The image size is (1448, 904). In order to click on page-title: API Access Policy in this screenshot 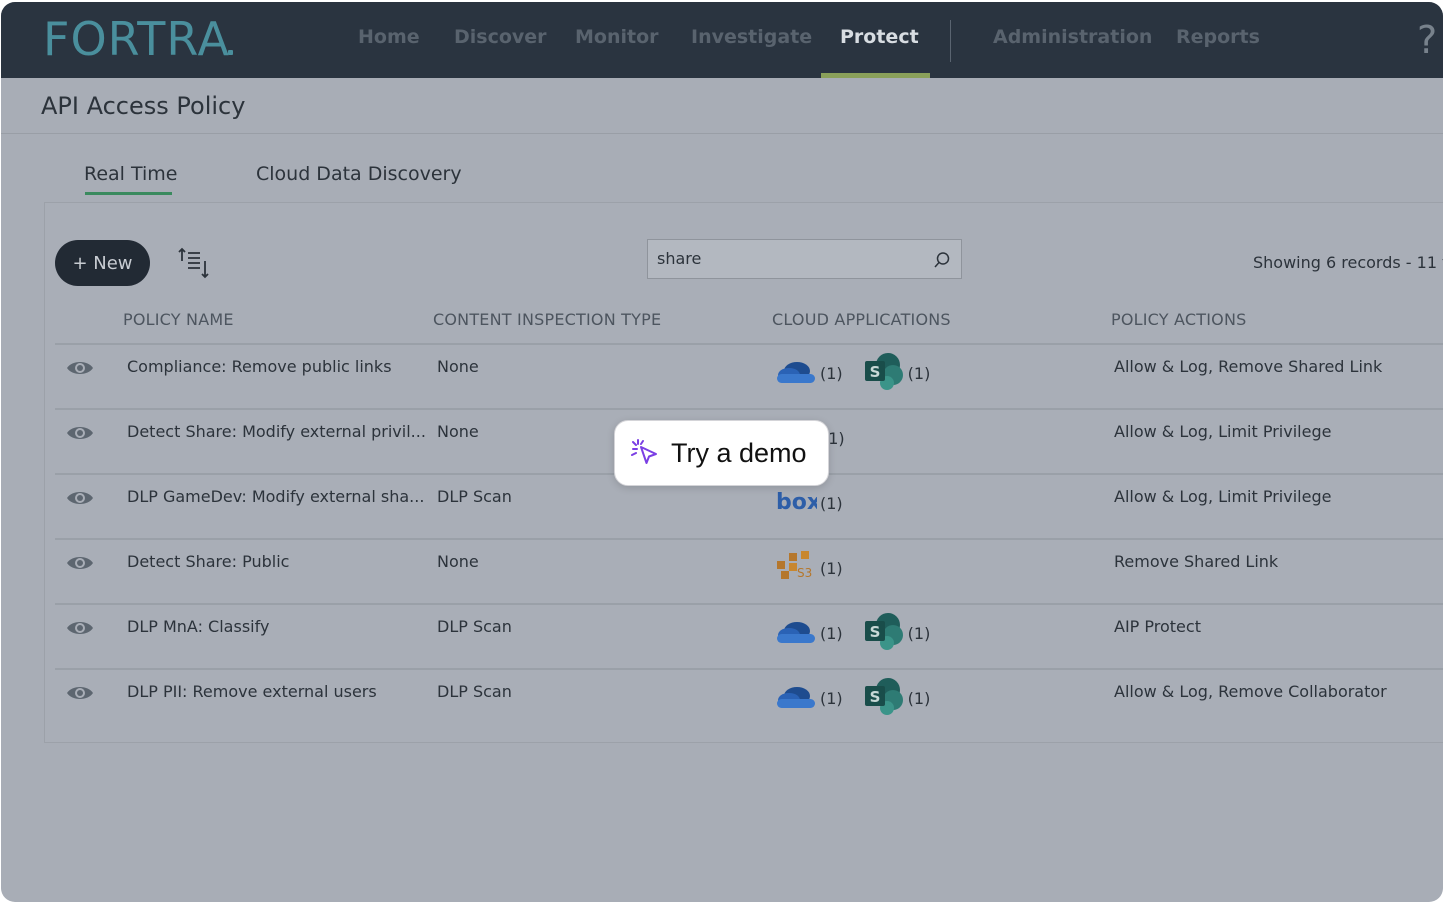, I will do `click(143, 106)`.